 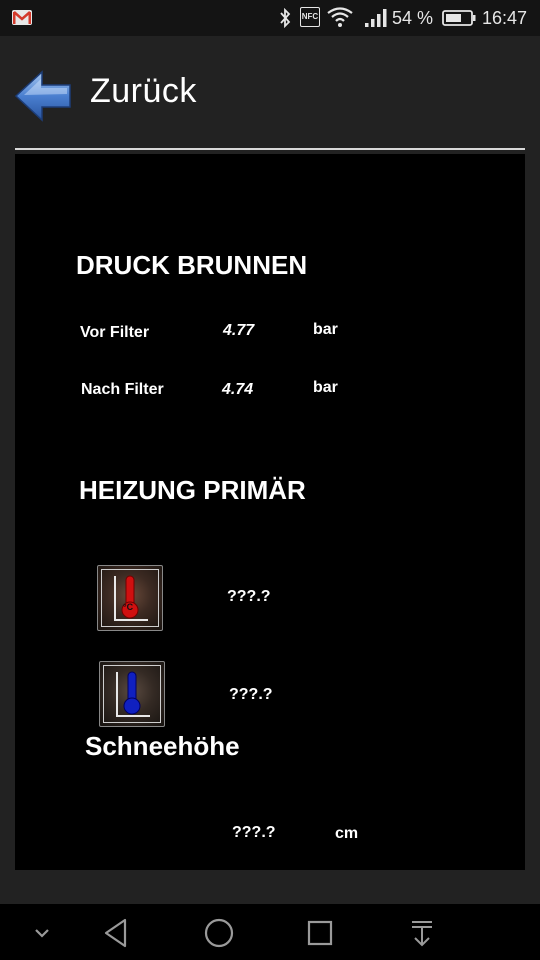 I want to click on row-unit-nach-filter: bar, so click(x=325, y=387).